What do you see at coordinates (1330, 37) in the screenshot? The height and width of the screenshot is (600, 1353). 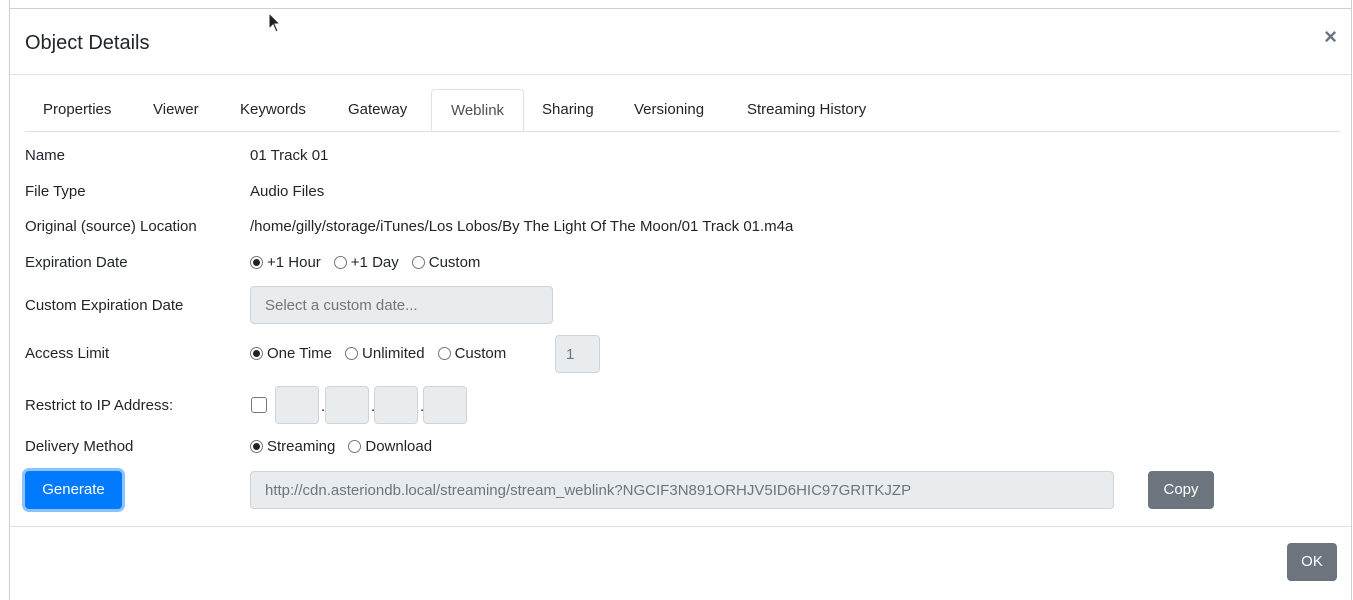 I see `close-icon: ×` at bounding box center [1330, 37].